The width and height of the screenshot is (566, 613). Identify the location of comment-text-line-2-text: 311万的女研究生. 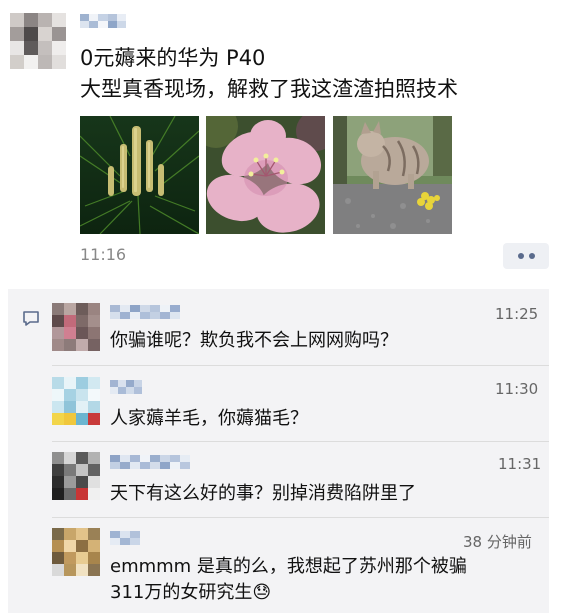
(181, 592).